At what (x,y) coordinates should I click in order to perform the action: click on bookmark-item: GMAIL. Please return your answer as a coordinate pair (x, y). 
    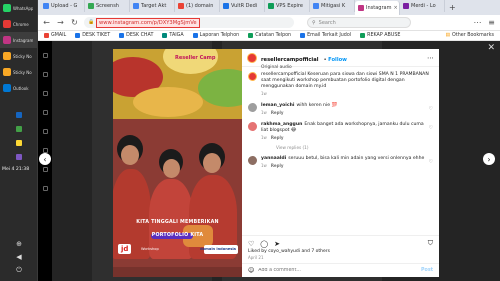
    Looking at the image, I should click on (55, 35).